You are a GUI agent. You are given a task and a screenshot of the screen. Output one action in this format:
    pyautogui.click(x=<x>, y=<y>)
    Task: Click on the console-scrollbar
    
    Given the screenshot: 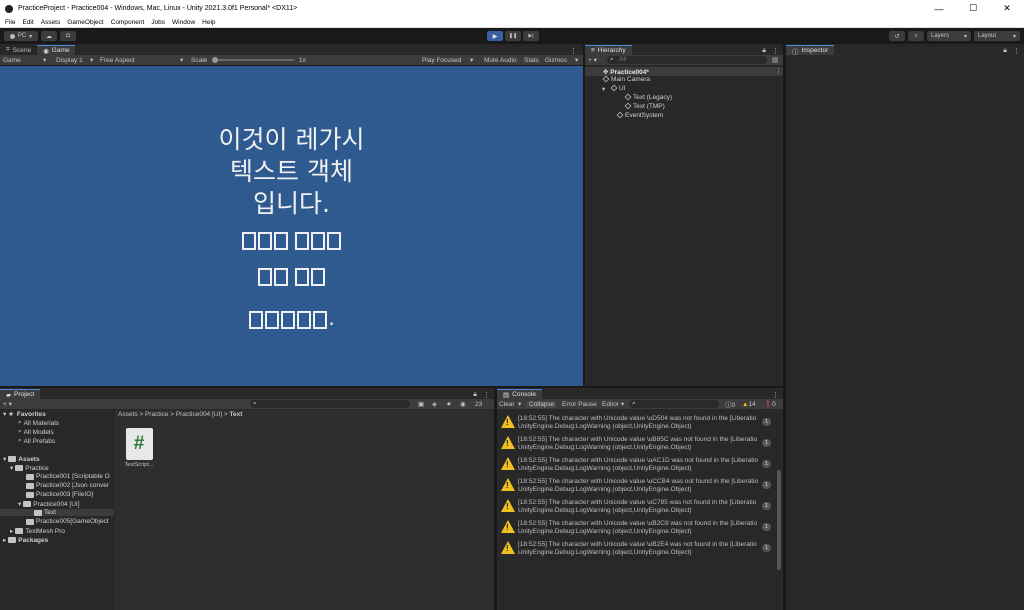 What is the action you would take?
    pyautogui.click(x=779, y=520)
    